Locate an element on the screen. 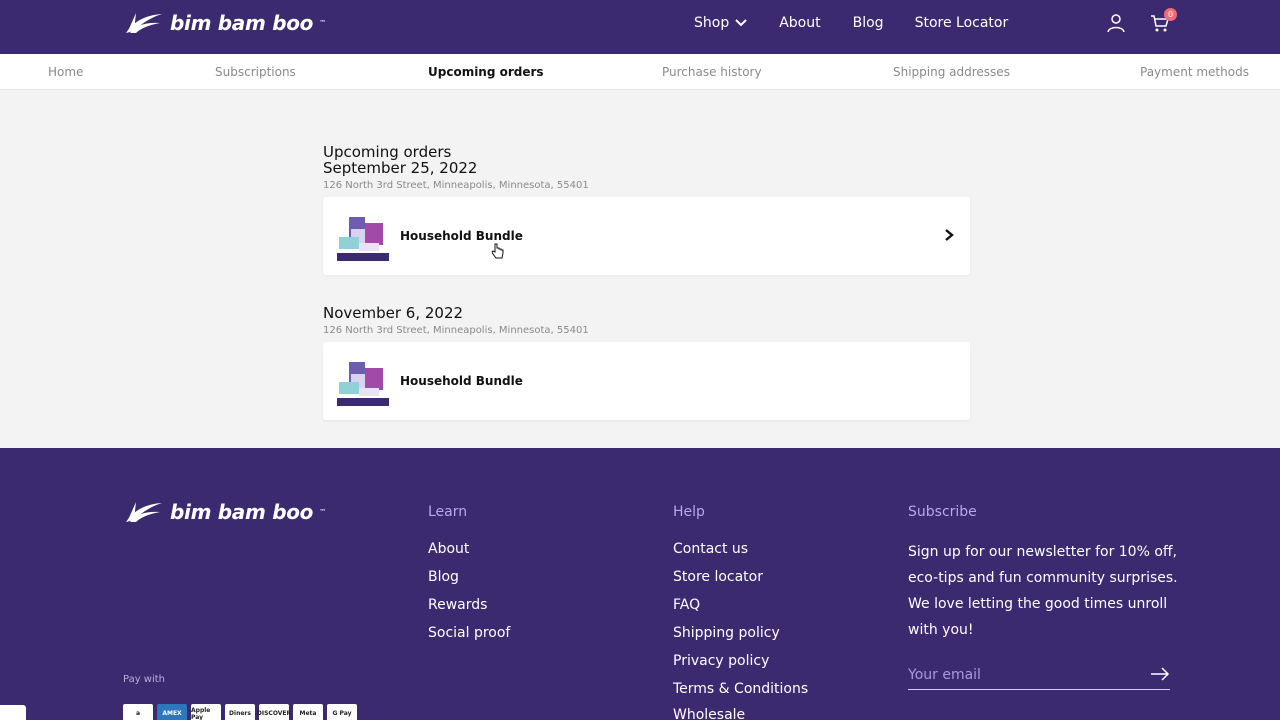 The image size is (1280, 720). nav-about-label: About is located at coordinates (800, 23).